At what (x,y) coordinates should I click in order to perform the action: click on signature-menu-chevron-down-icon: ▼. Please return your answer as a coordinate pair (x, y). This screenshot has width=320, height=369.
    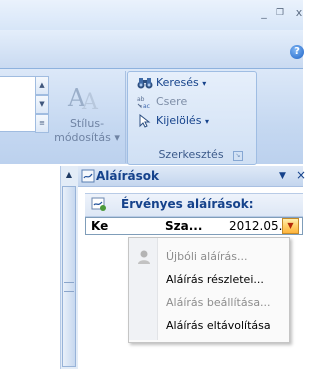
    Looking at the image, I should click on (290, 226).